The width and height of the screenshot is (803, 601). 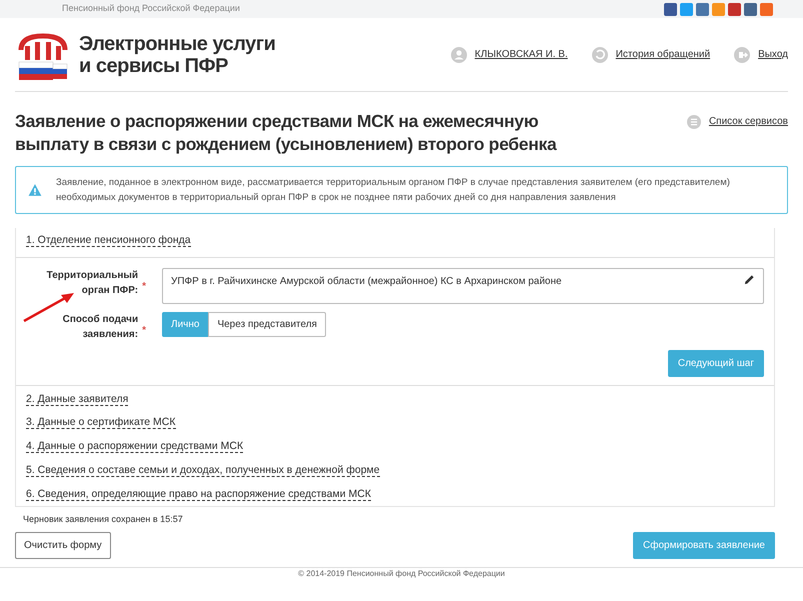 What do you see at coordinates (600, 54) in the screenshot?
I see `history-icon` at bounding box center [600, 54].